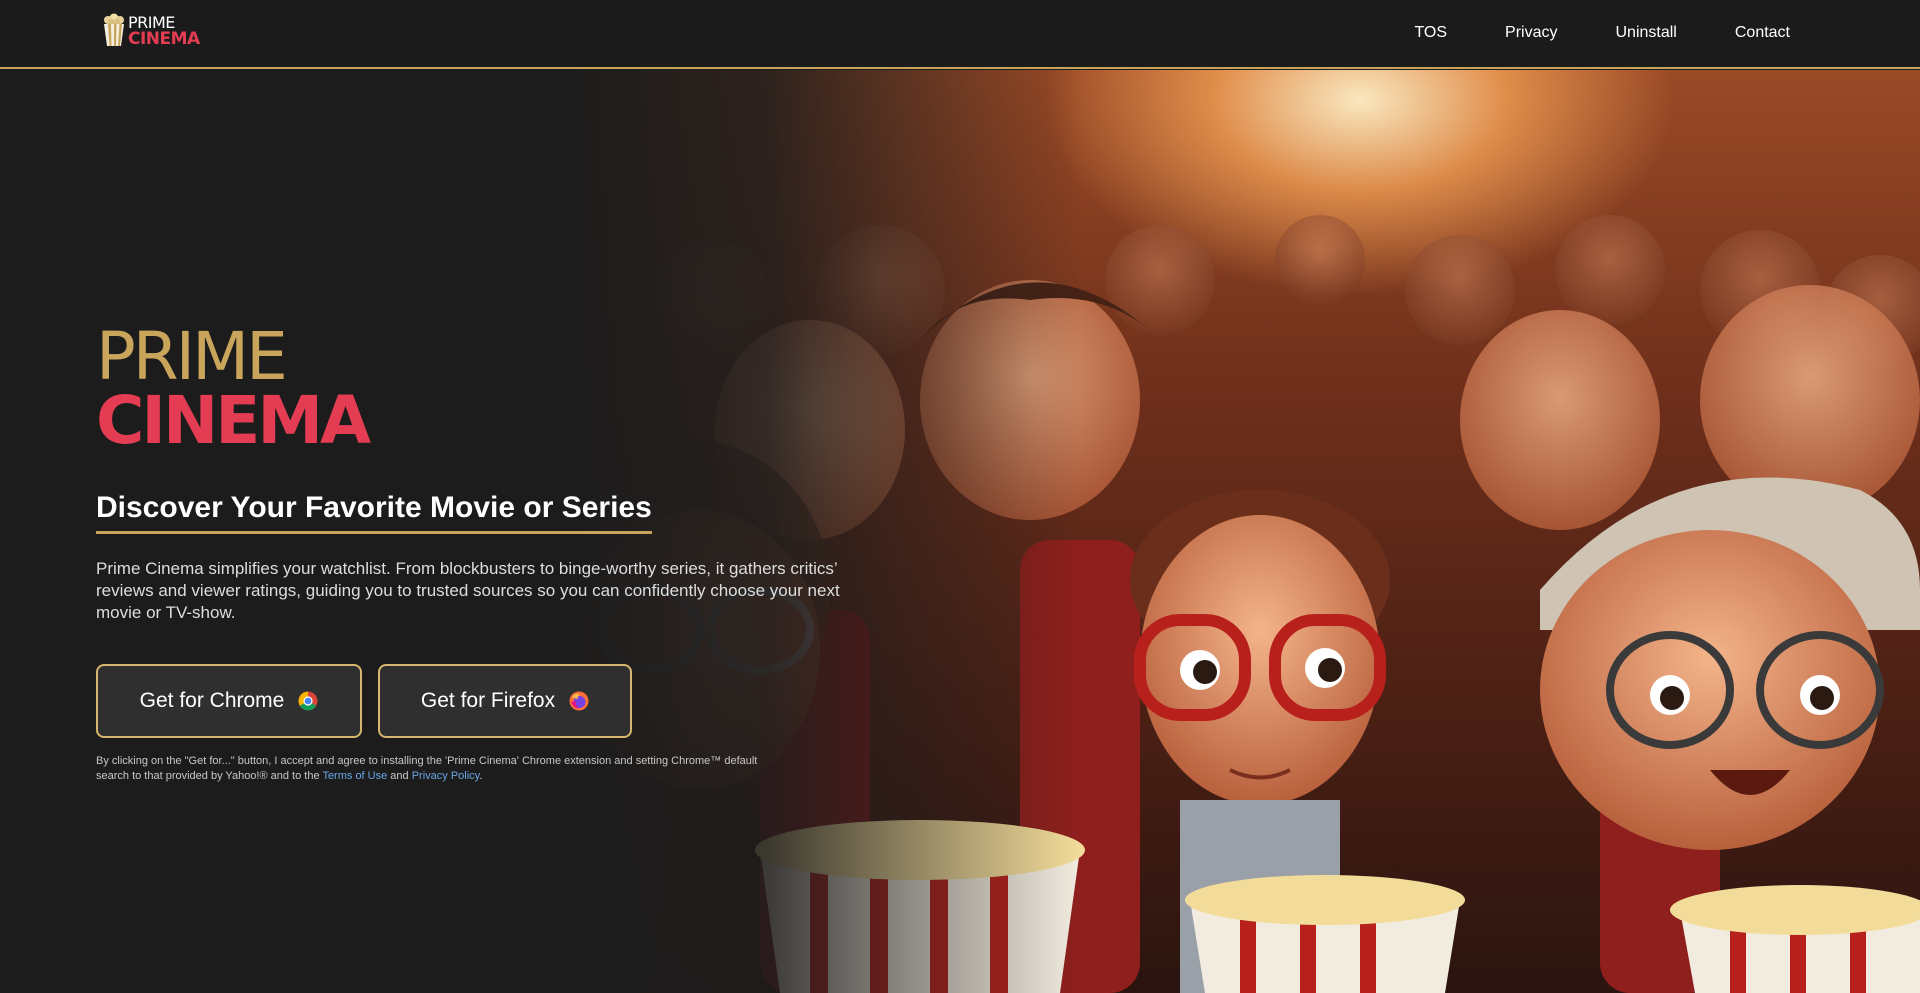  What do you see at coordinates (164, 39) in the screenshot?
I see `logo-cinema-text: CINEMA` at bounding box center [164, 39].